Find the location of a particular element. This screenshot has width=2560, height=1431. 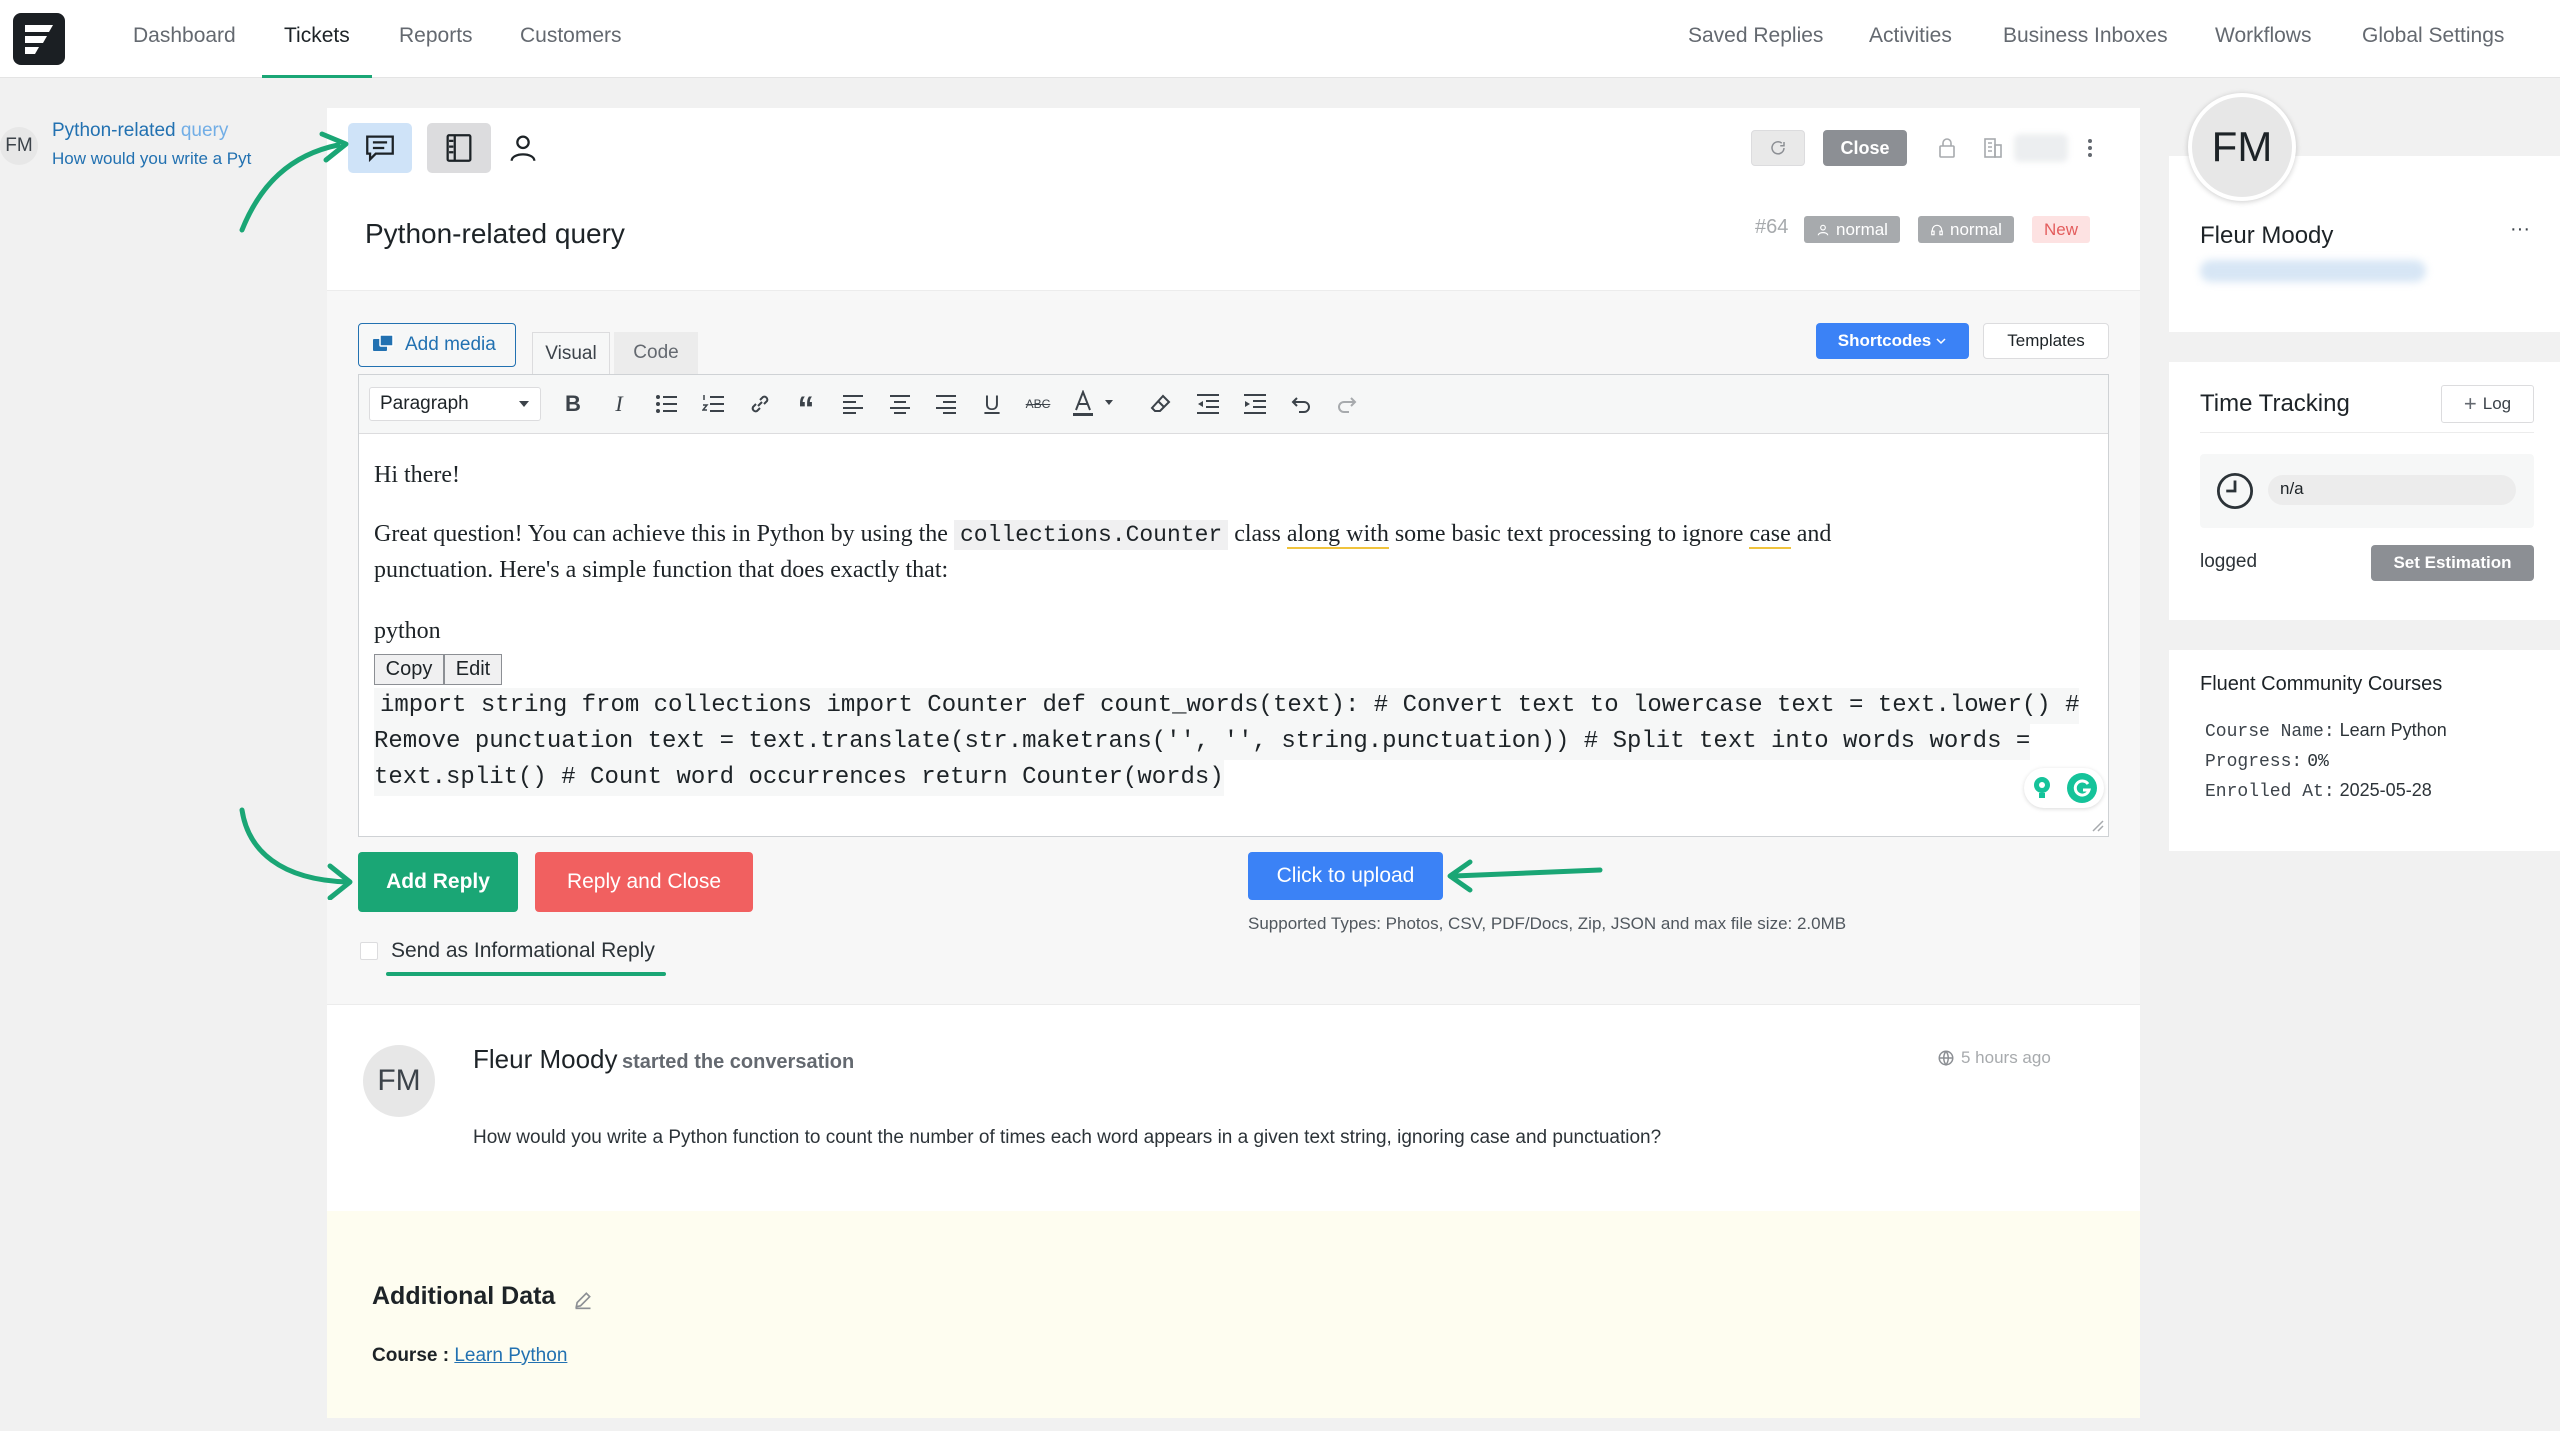

numbered-list-icon is located at coordinates (713, 403).